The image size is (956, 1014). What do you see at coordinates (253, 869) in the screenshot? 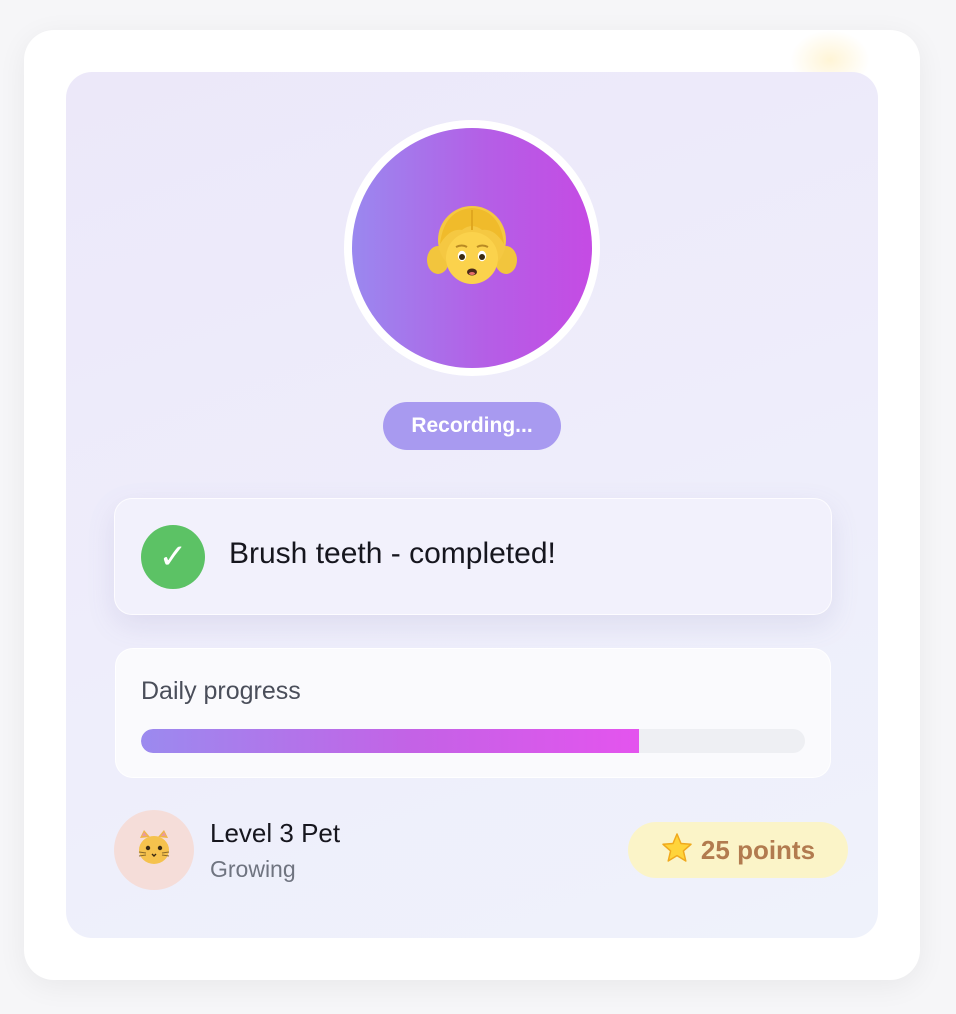
I see `pet-status: Growing` at bounding box center [253, 869].